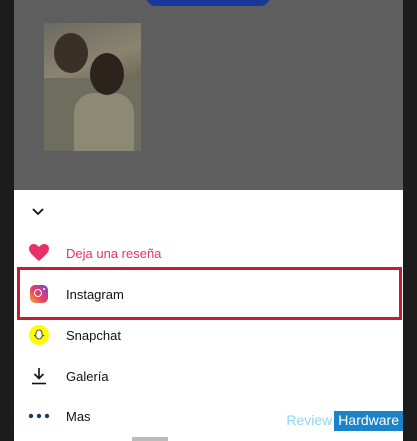 The width and height of the screenshot is (417, 441). Describe the element at coordinates (114, 253) in the screenshot. I see `share-item-label: Deja una reseña` at that location.